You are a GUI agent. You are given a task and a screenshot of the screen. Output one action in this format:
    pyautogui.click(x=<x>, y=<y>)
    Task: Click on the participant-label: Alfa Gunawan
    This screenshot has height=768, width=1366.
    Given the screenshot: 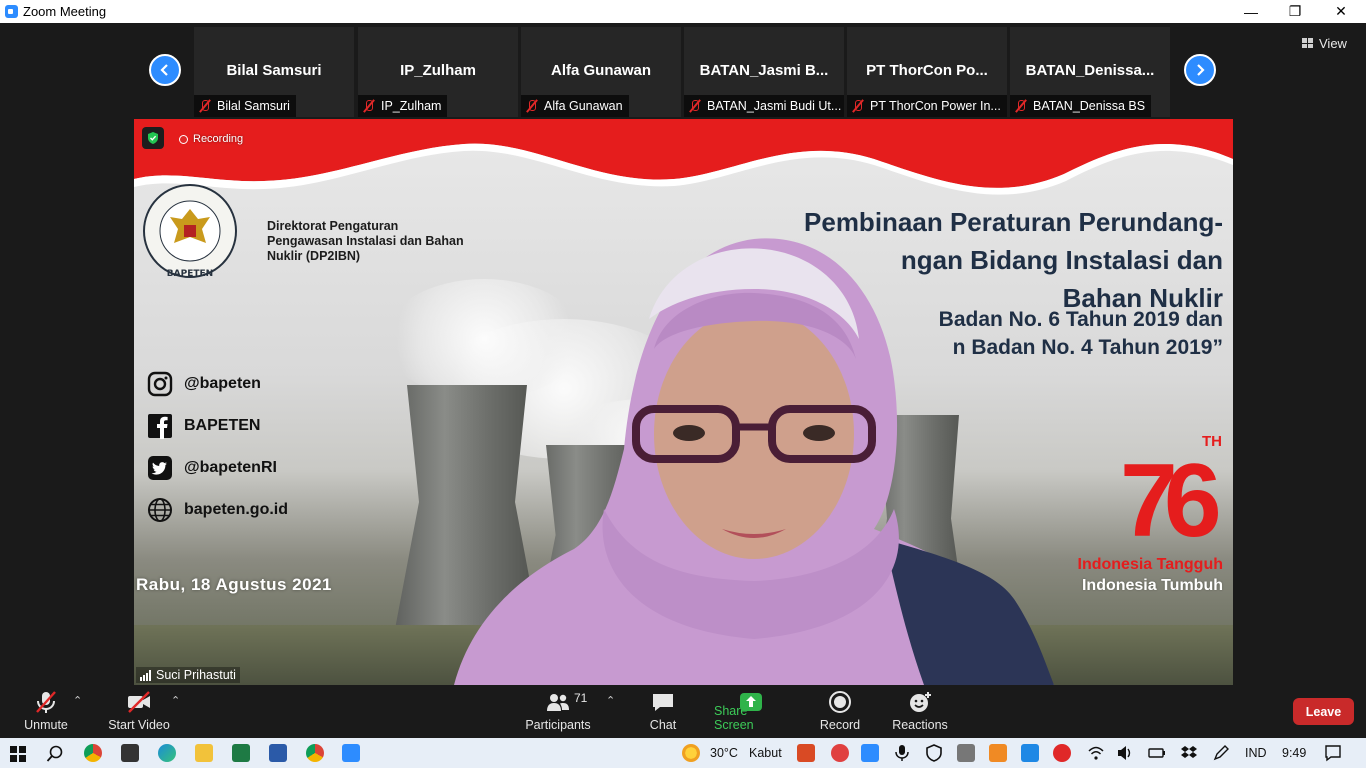 What is the action you would take?
    pyautogui.click(x=575, y=106)
    